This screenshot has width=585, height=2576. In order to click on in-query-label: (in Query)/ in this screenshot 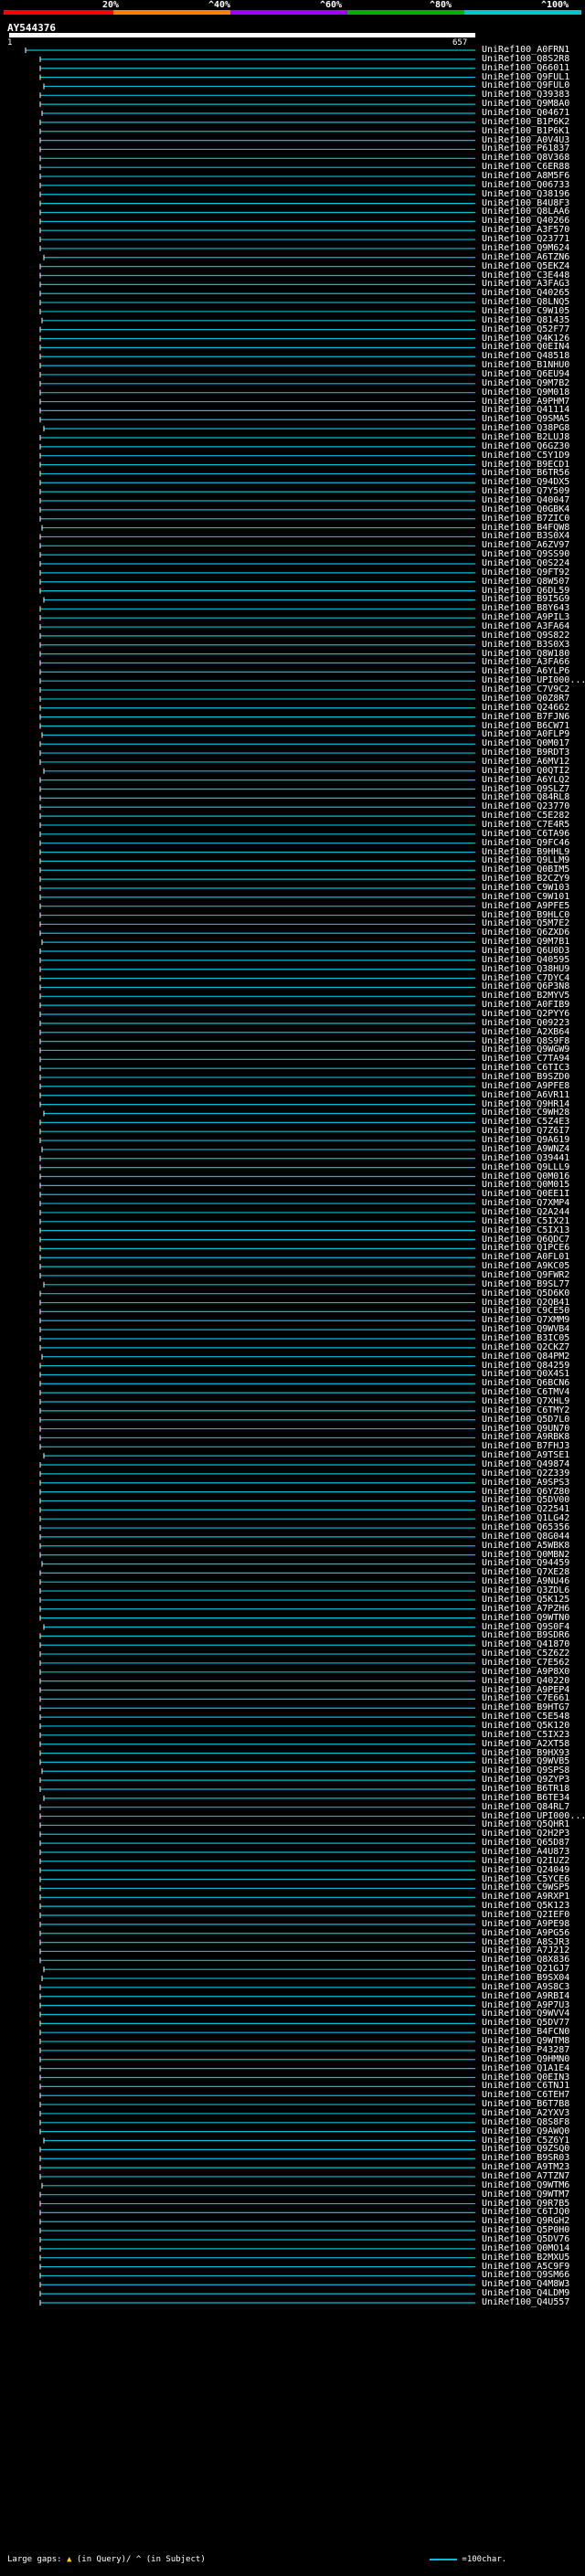, I will do `click(104, 2559)`.